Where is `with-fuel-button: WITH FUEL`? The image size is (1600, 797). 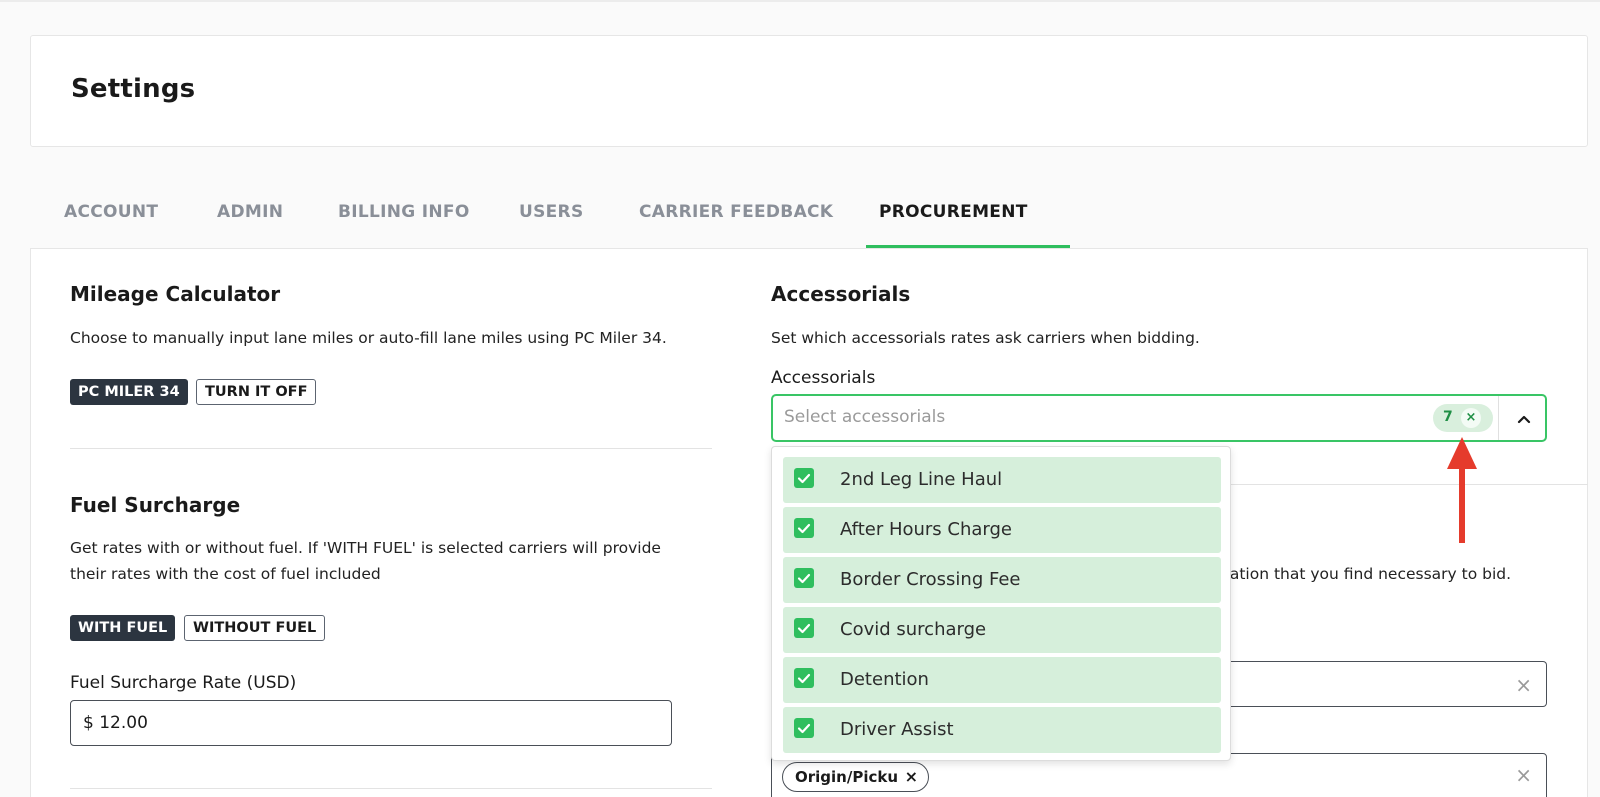
with-fuel-button: WITH FUEL is located at coordinates (123, 628).